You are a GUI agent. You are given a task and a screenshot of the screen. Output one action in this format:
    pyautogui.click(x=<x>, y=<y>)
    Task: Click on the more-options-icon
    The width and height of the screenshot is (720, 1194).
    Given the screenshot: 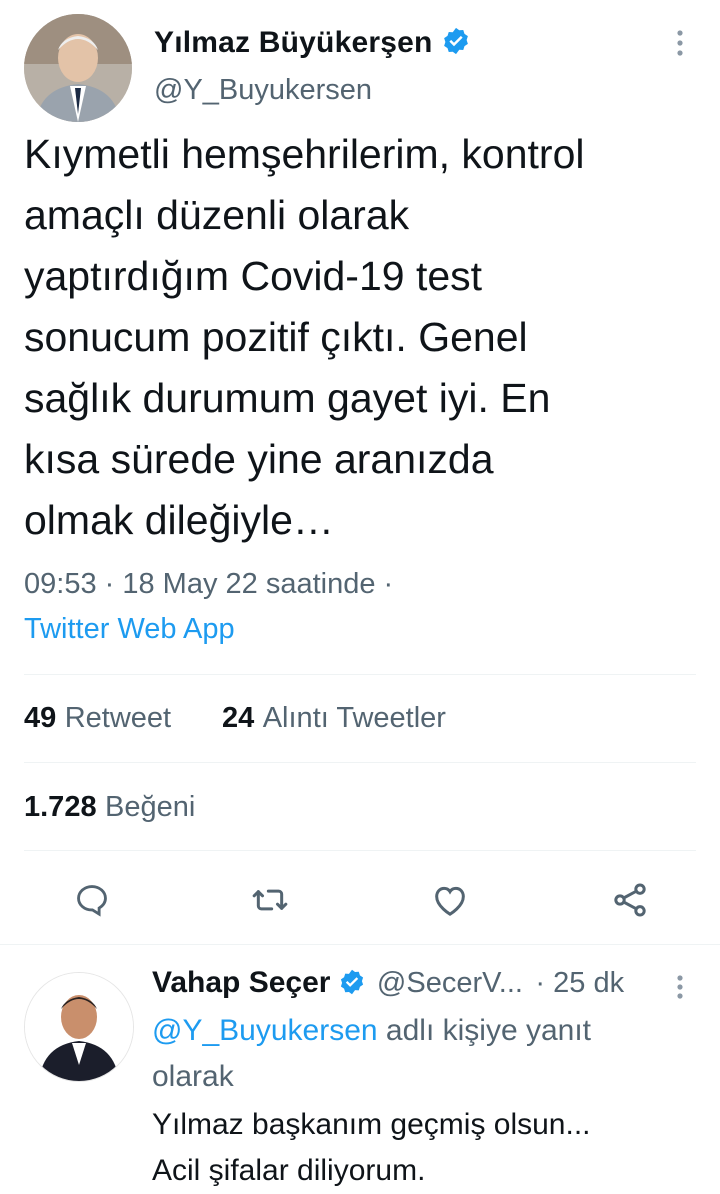 What is the action you would take?
    pyautogui.click(x=680, y=46)
    